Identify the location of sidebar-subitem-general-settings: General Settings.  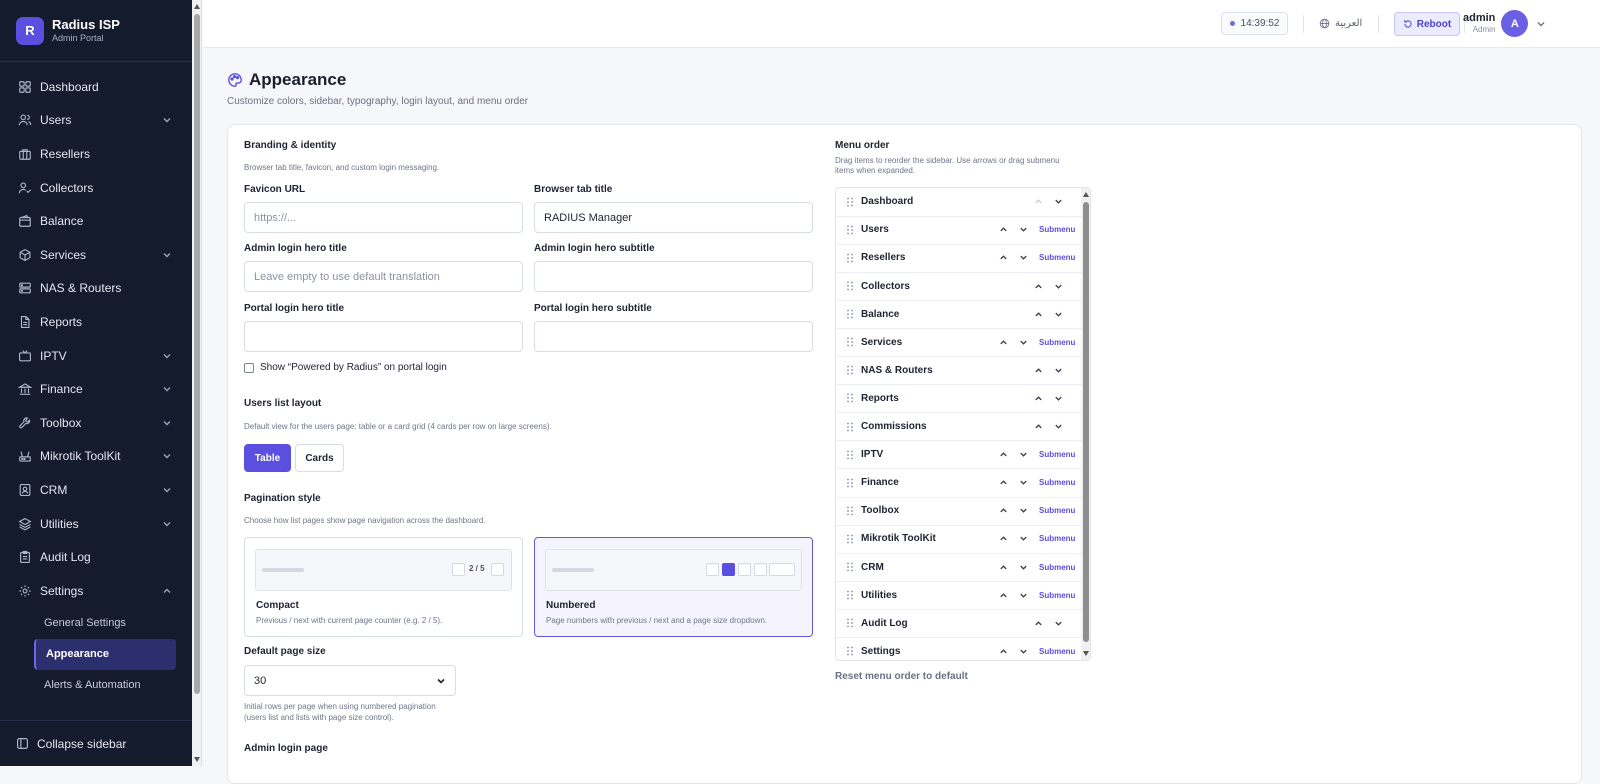
(105, 623).